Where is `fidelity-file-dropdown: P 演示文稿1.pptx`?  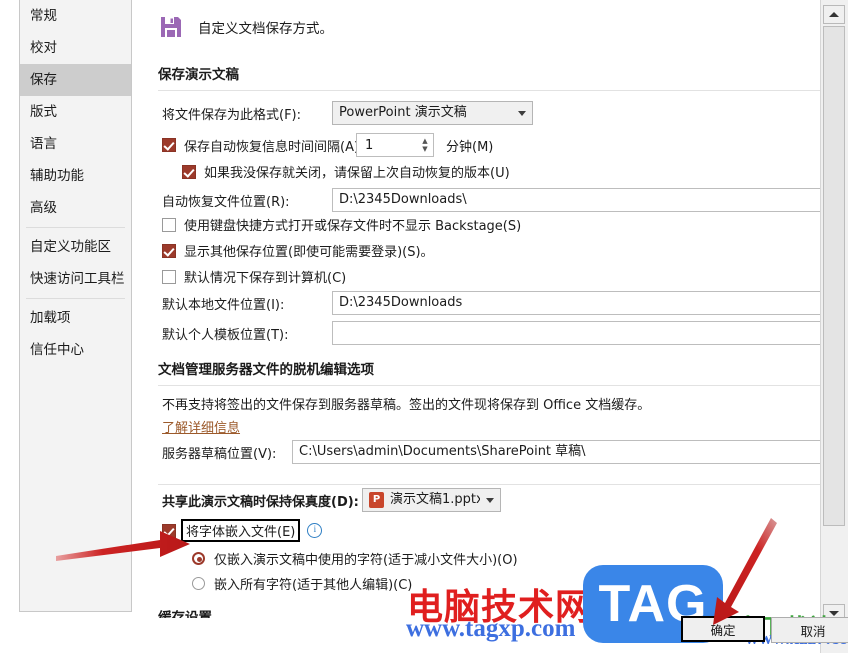
fidelity-file-dropdown: P 演示文稿1.pptx is located at coordinates (431, 500).